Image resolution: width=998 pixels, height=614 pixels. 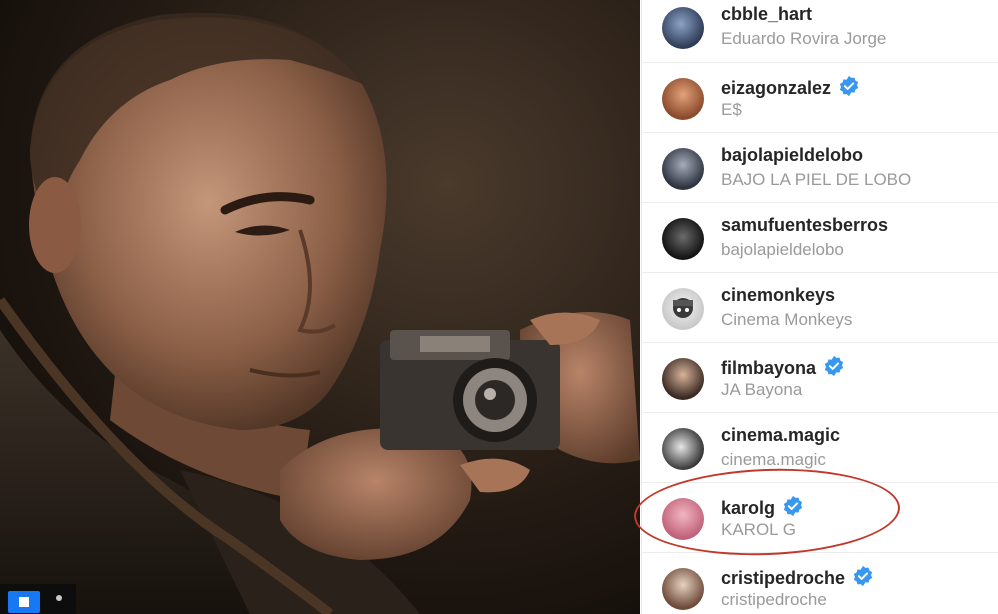 I want to click on square-icon, so click(x=24, y=602).